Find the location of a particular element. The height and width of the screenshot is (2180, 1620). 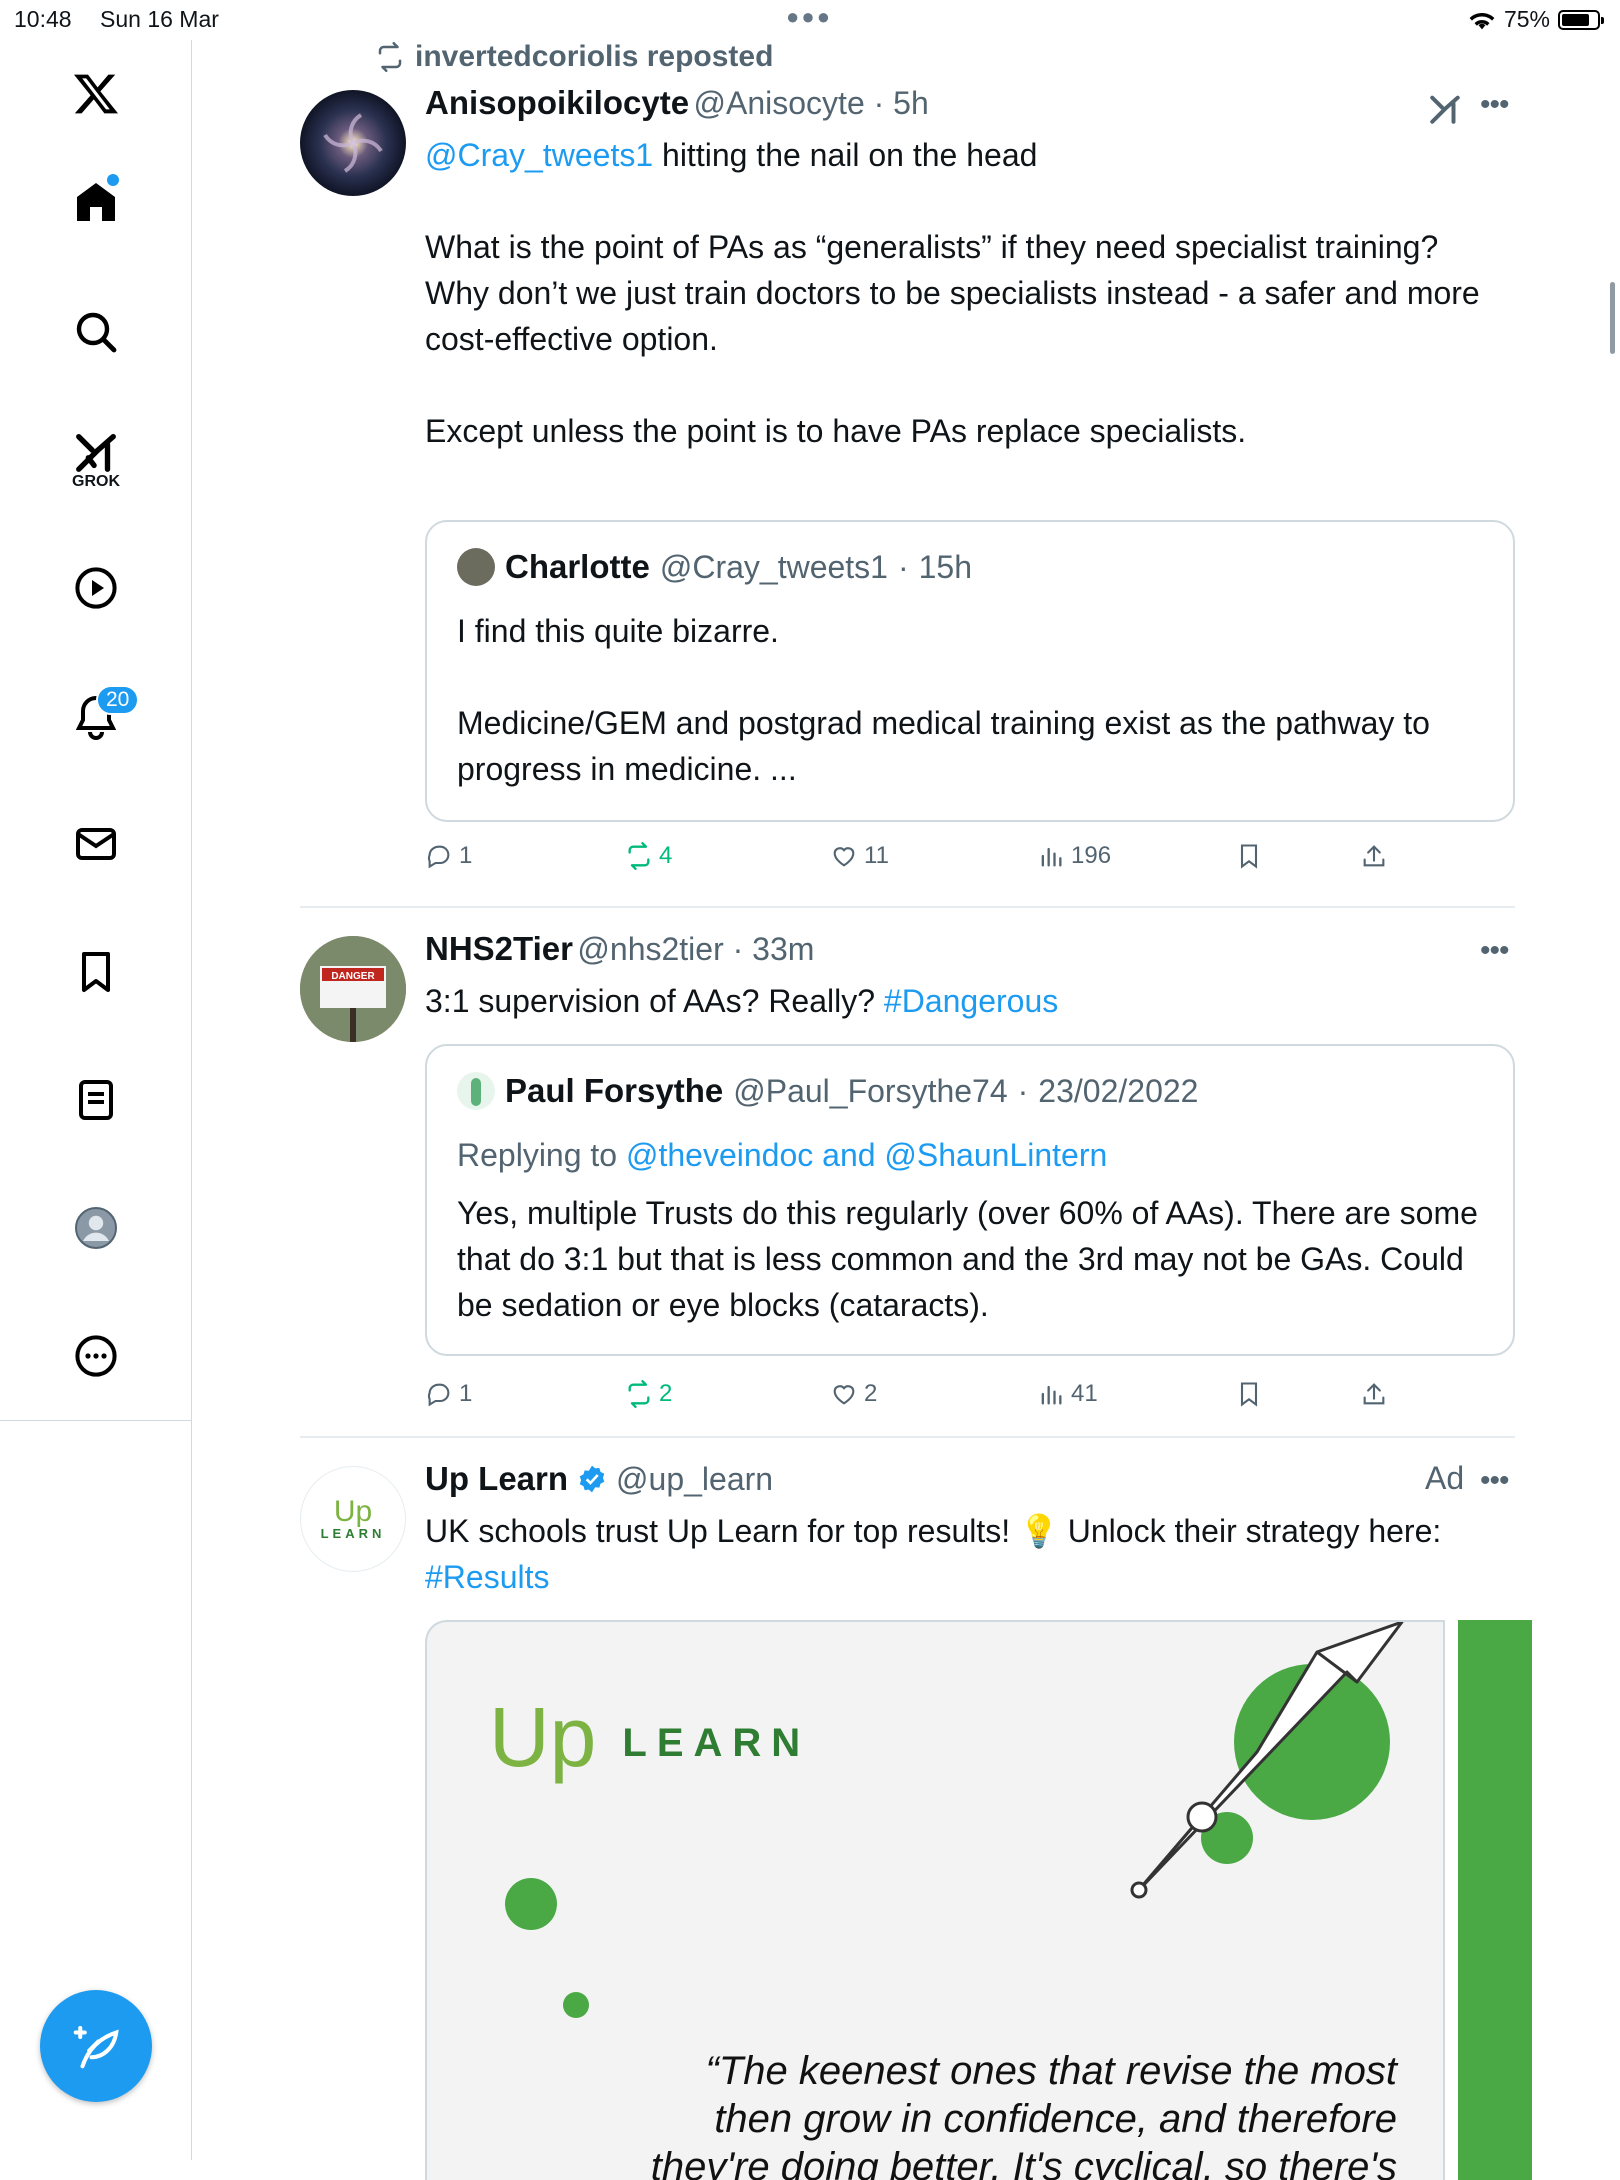

tweet-header: NHS2Tier @nhs2tier · 33m is located at coordinates (620, 948).